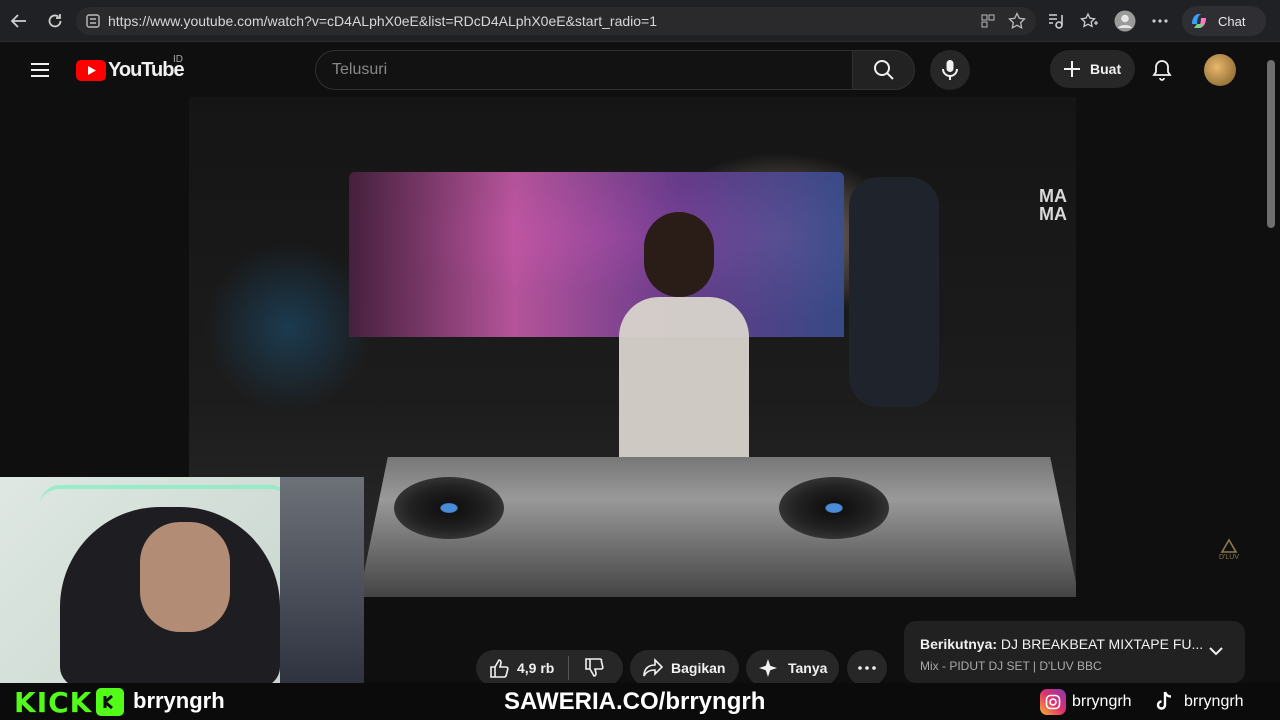  Describe the element at coordinates (1011, 666) in the screenshot. I see `up-next-subtitle: Mix - PIDUT DJ SET | D'LUV BBC` at that location.